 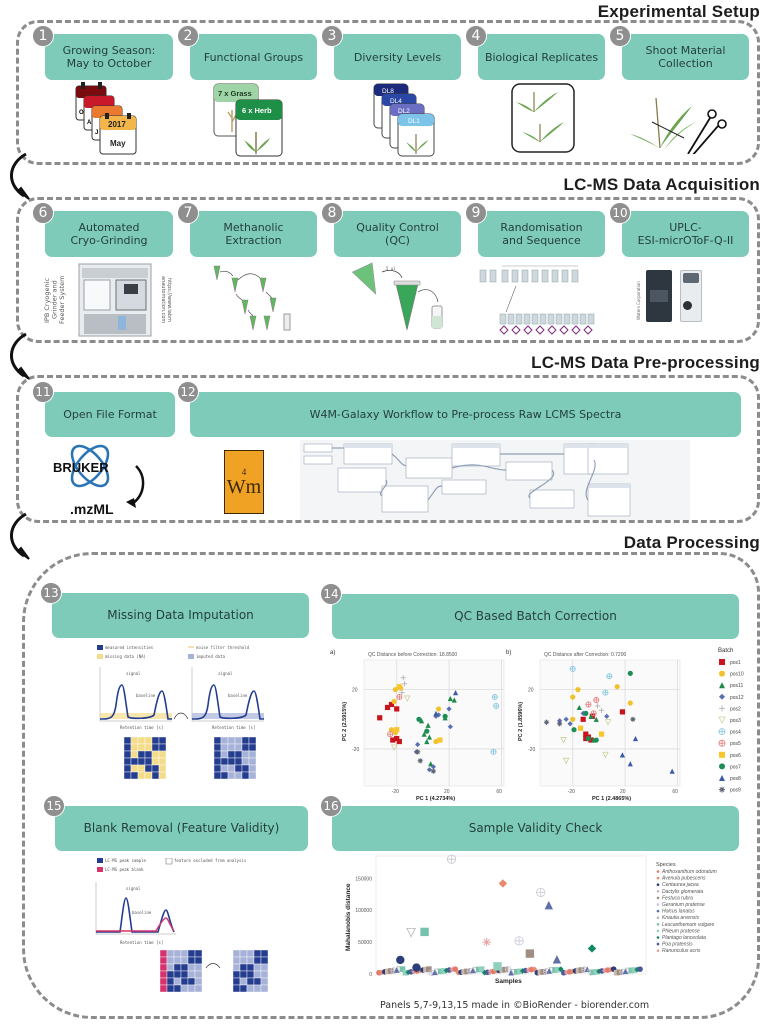 What do you see at coordinates (331, 594) in the screenshot?
I see `step-14-number: 14` at bounding box center [331, 594].